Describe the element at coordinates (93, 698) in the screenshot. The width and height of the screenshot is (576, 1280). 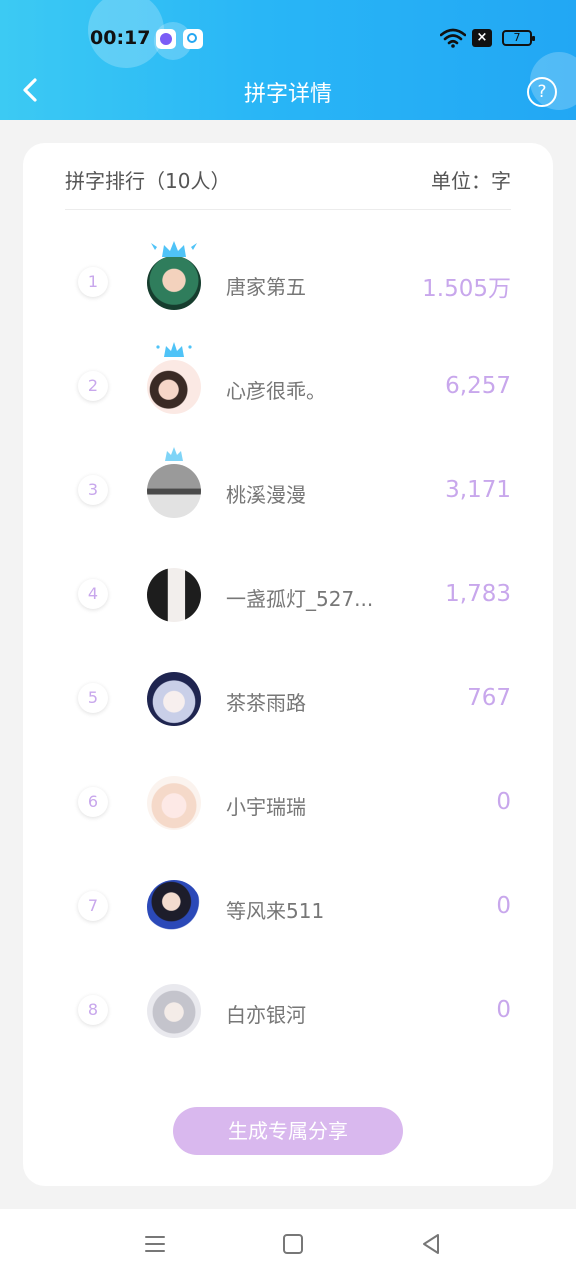
I see `rank-badge: 5` at that location.